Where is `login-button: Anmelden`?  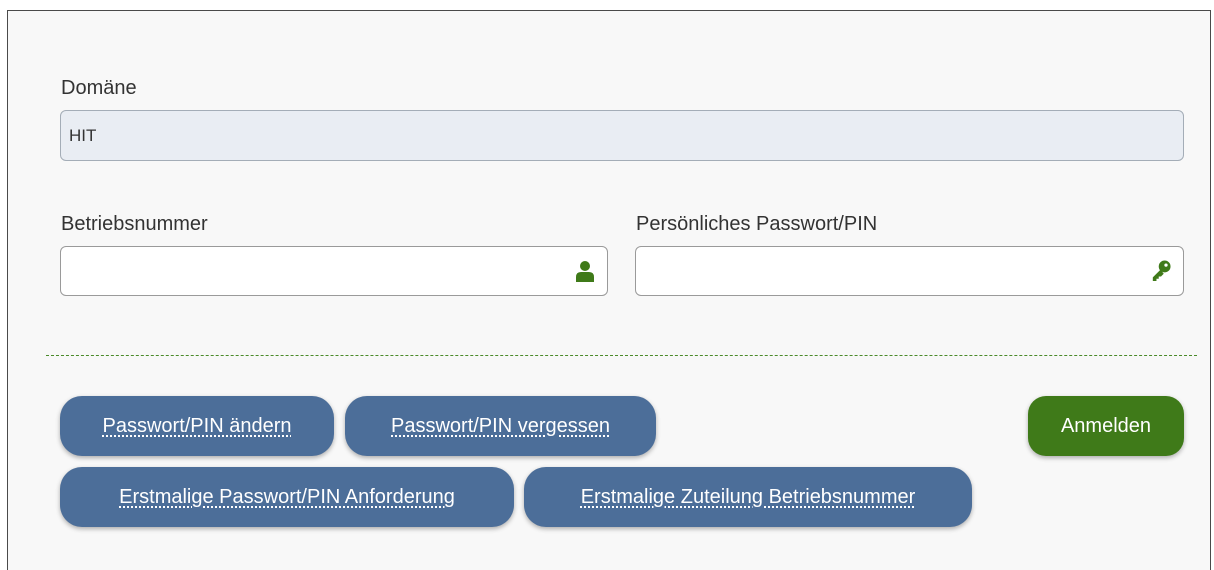 login-button: Anmelden is located at coordinates (1106, 426).